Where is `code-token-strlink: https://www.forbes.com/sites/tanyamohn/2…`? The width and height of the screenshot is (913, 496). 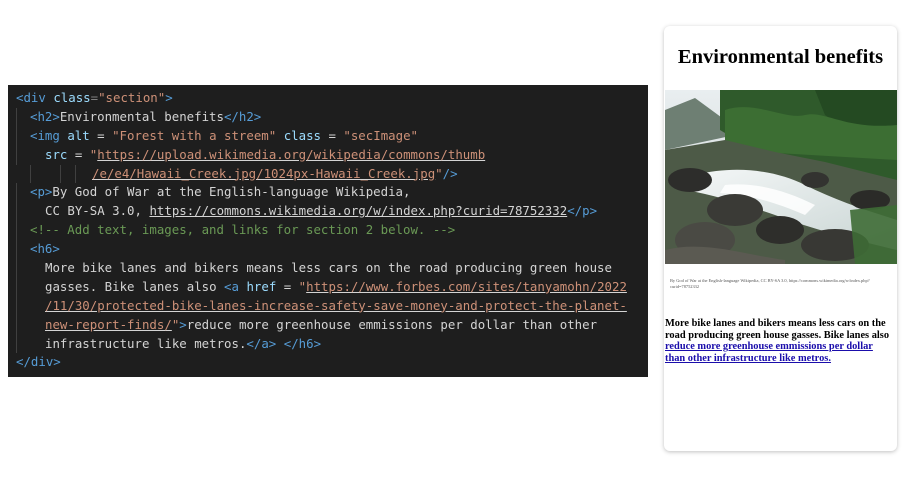
code-token-strlink: https://www.forbes.com/sites/tanyamohn/2… is located at coordinates (466, 286).